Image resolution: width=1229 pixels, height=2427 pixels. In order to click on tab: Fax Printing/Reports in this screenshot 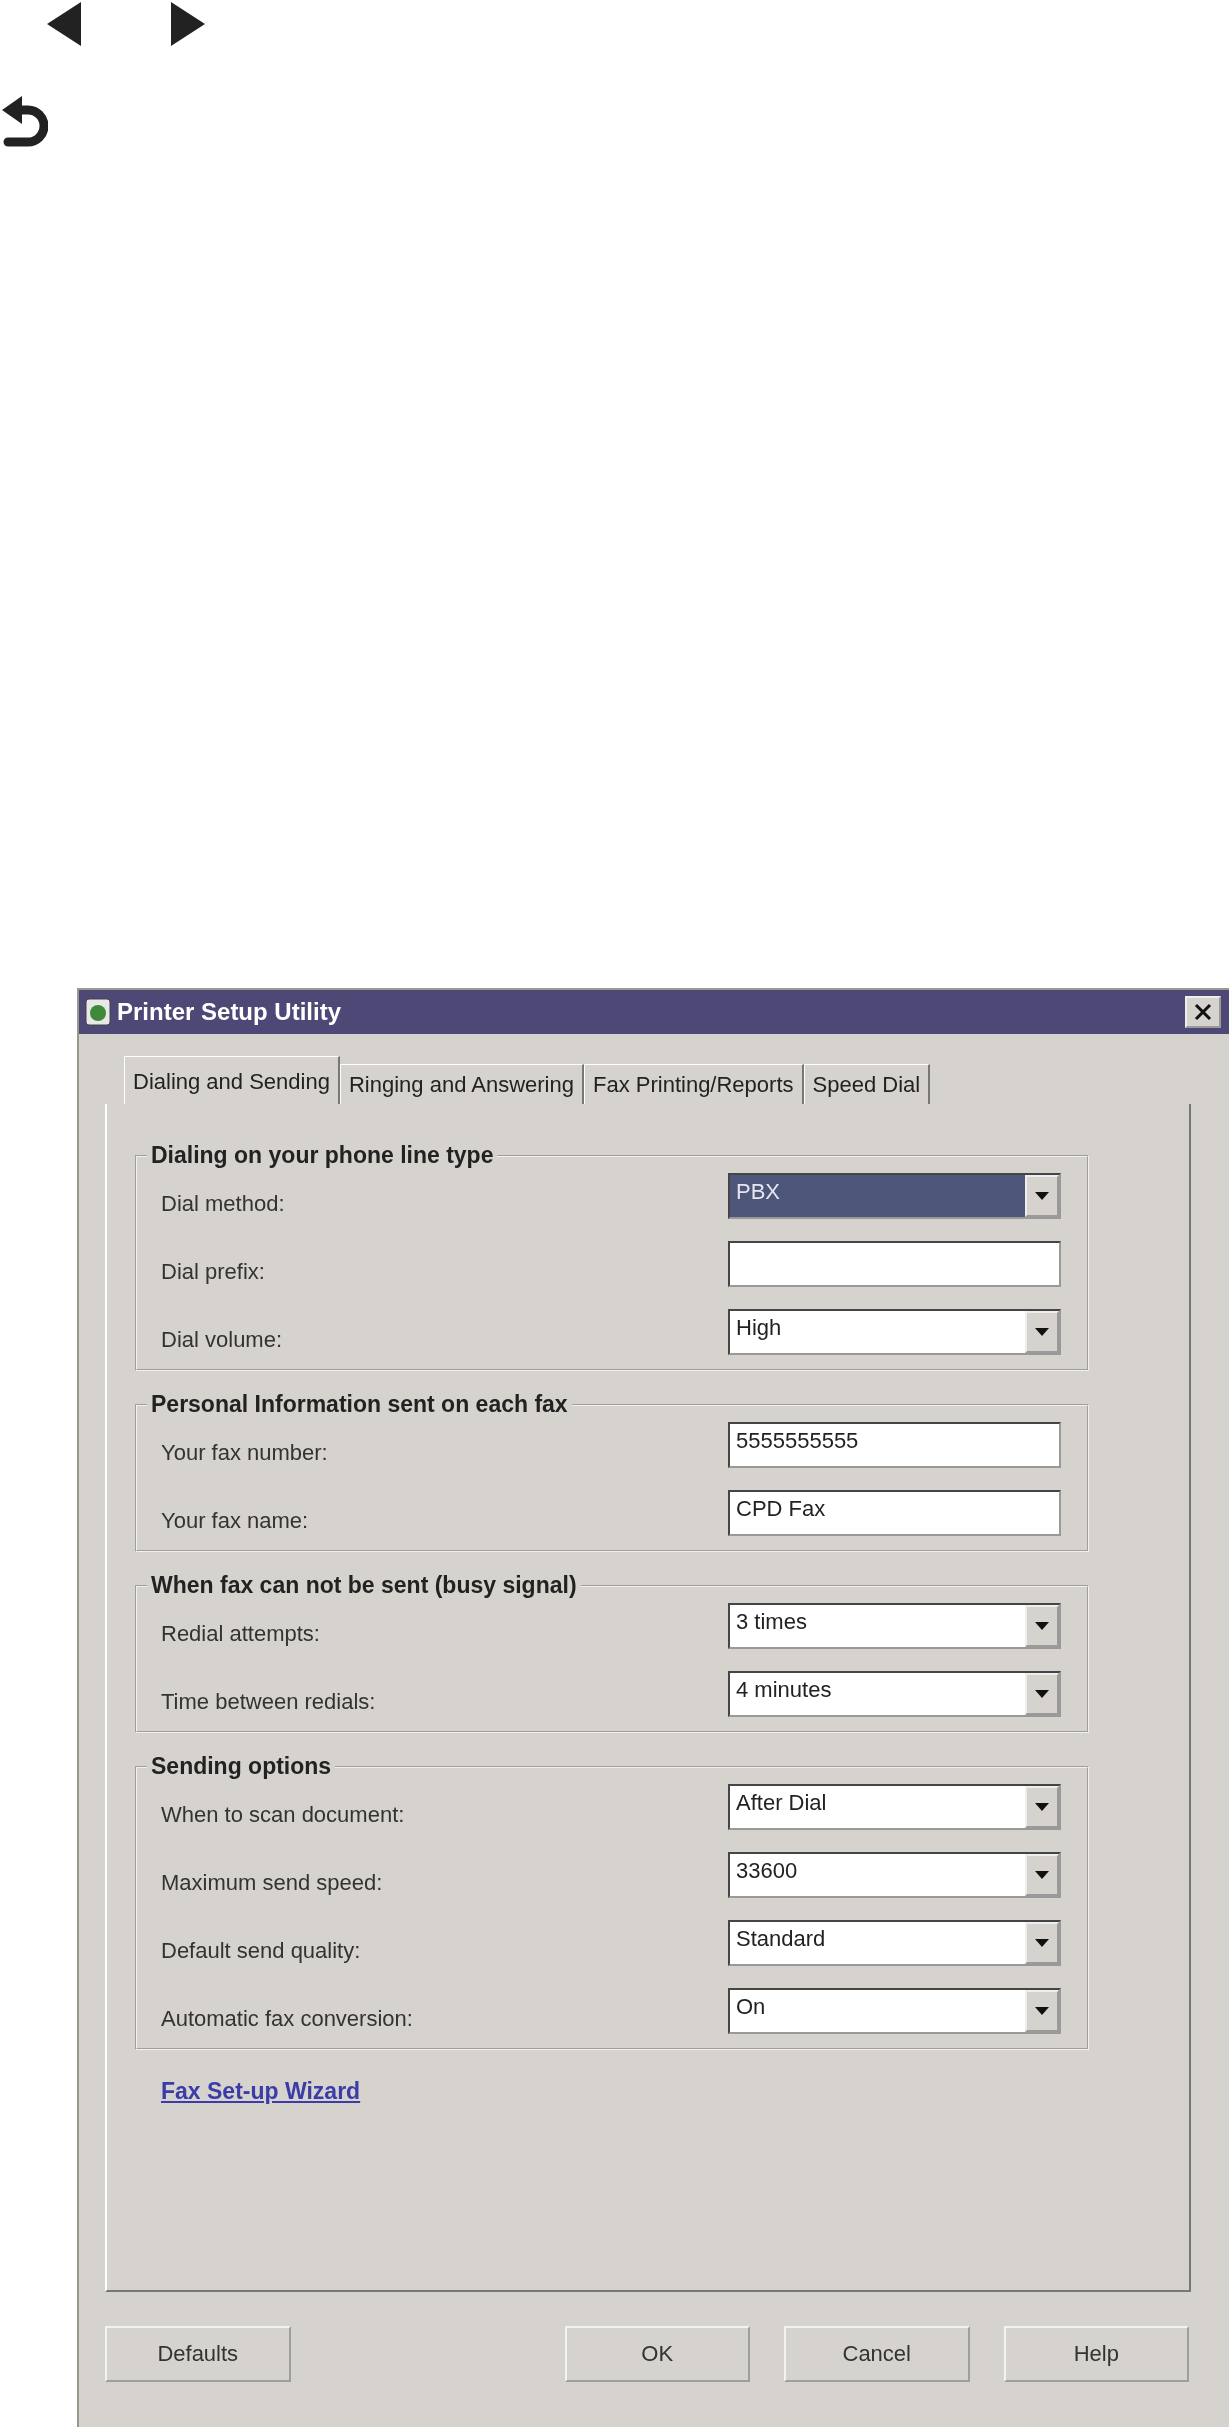, I will do `click(694, 1084)`.